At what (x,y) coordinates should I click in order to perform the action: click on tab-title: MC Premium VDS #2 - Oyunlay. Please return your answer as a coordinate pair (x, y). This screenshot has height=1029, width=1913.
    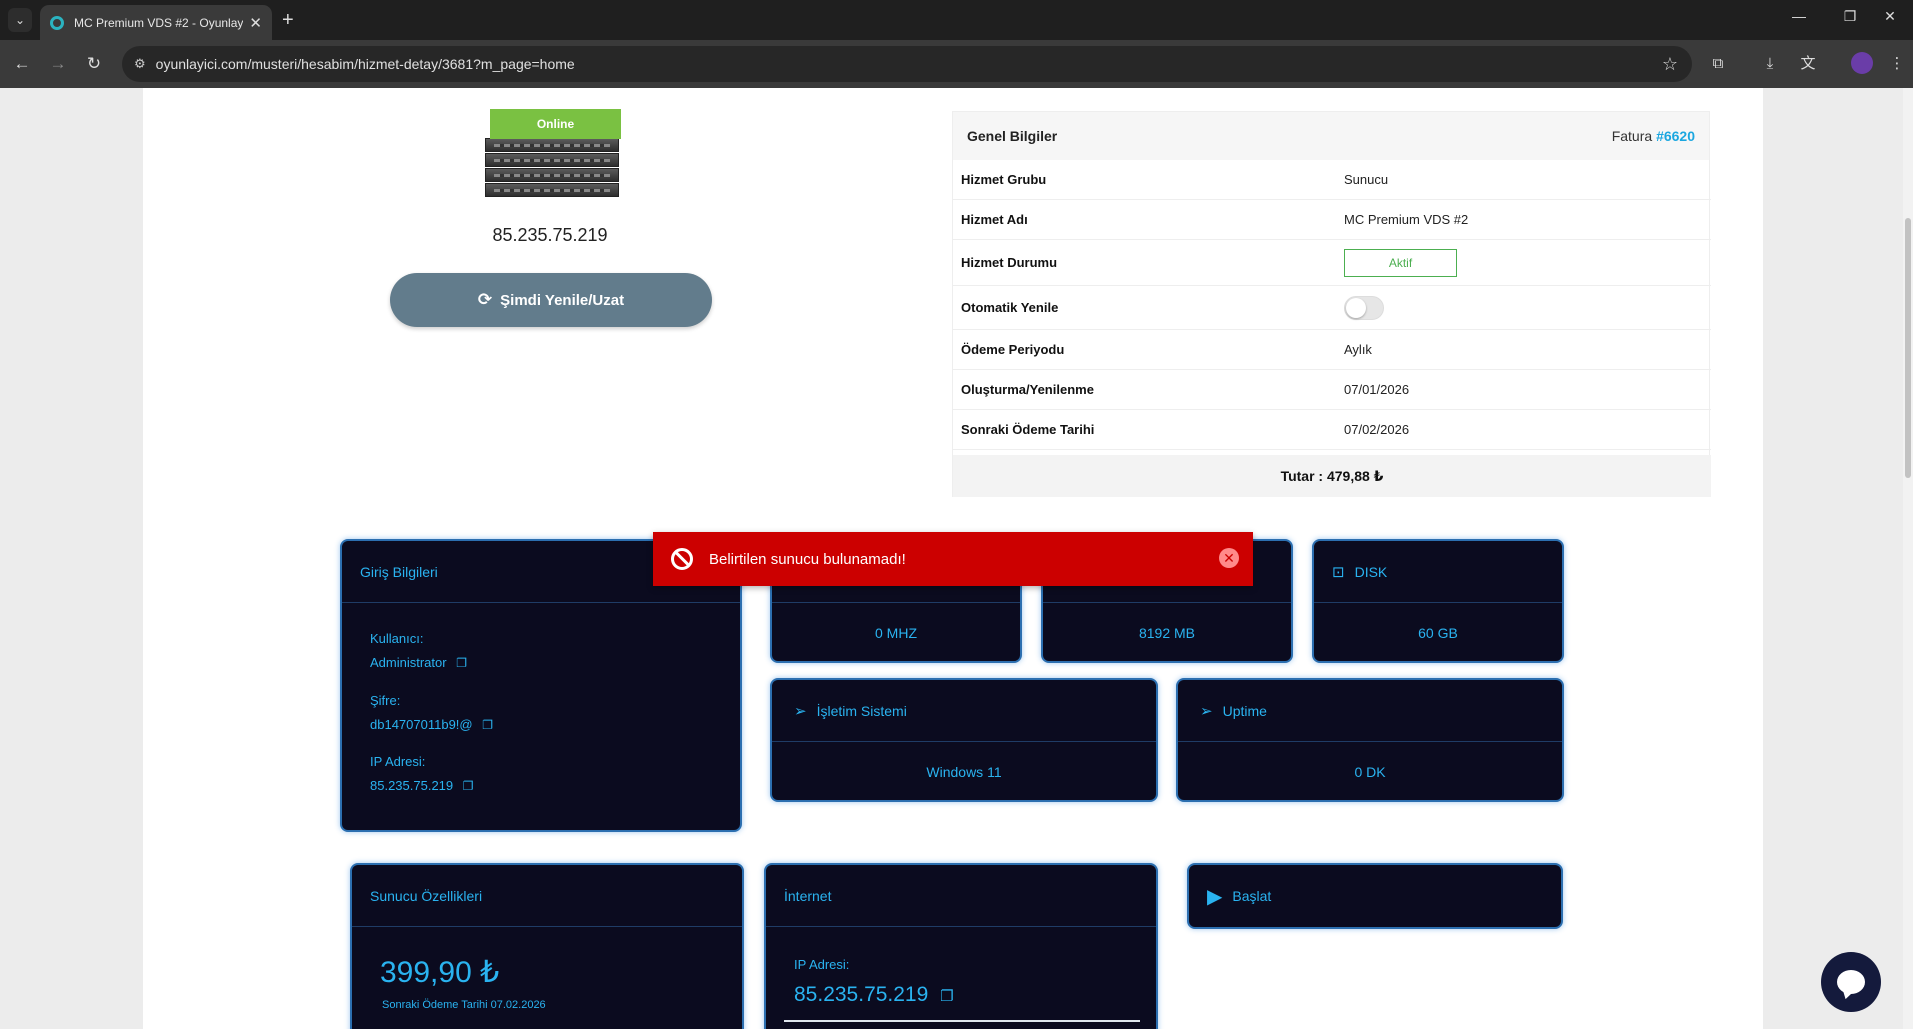
    Looking at the image, I should click on (159, 22).